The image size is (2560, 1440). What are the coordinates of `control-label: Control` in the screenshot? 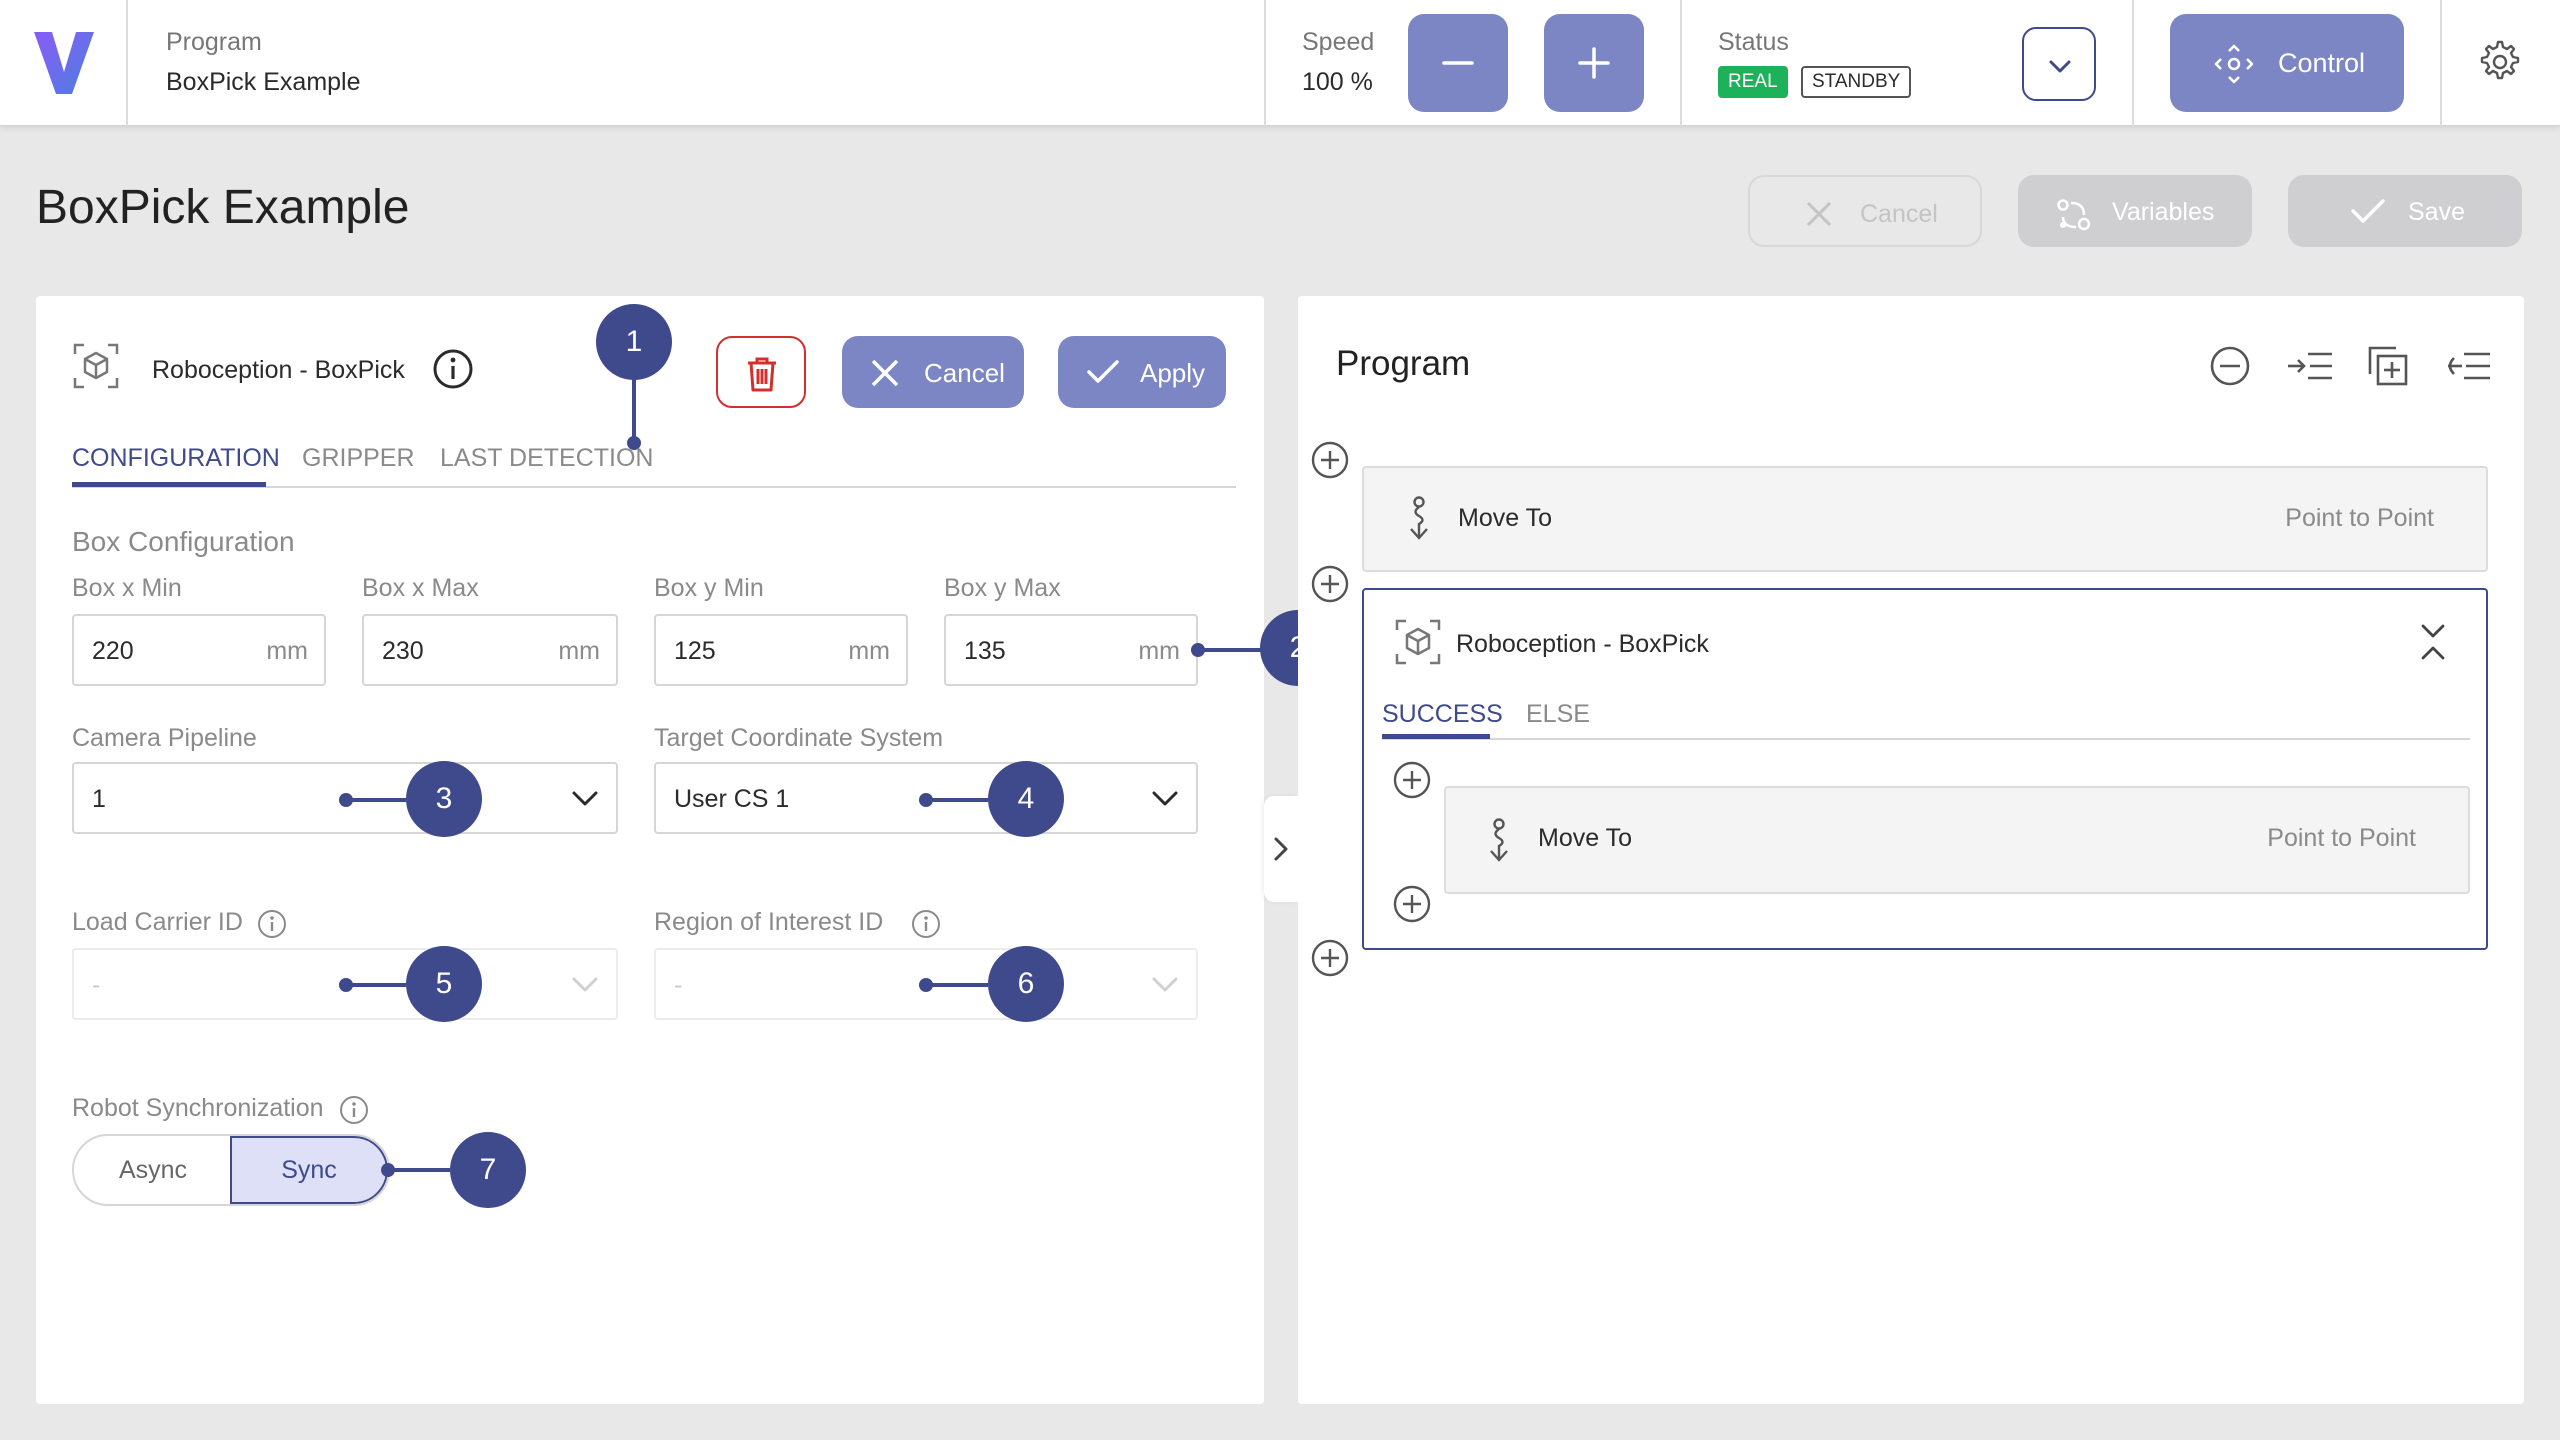 It's located at (2322, 63).